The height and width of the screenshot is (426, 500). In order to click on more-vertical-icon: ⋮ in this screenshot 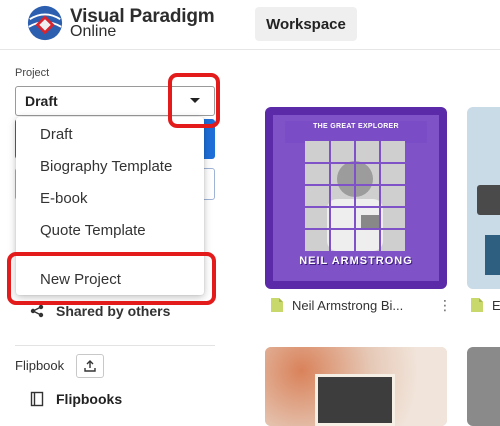, I will do `click(445, 305)`.